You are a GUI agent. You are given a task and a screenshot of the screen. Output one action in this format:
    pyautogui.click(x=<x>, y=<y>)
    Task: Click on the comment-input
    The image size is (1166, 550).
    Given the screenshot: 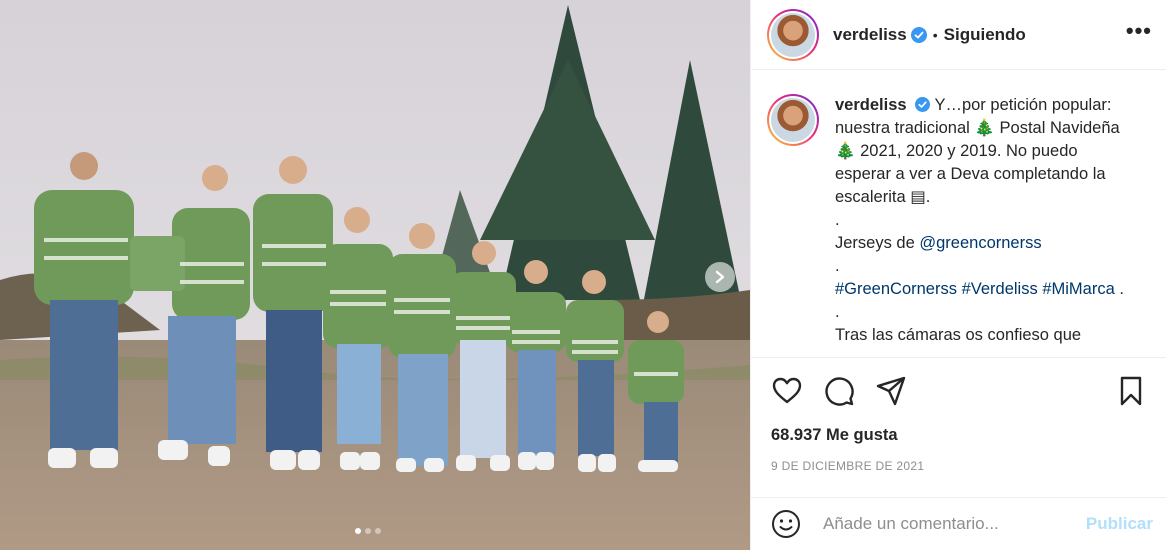 What is the action you would take?
    pyautogui.click(x=948, y=524)
    